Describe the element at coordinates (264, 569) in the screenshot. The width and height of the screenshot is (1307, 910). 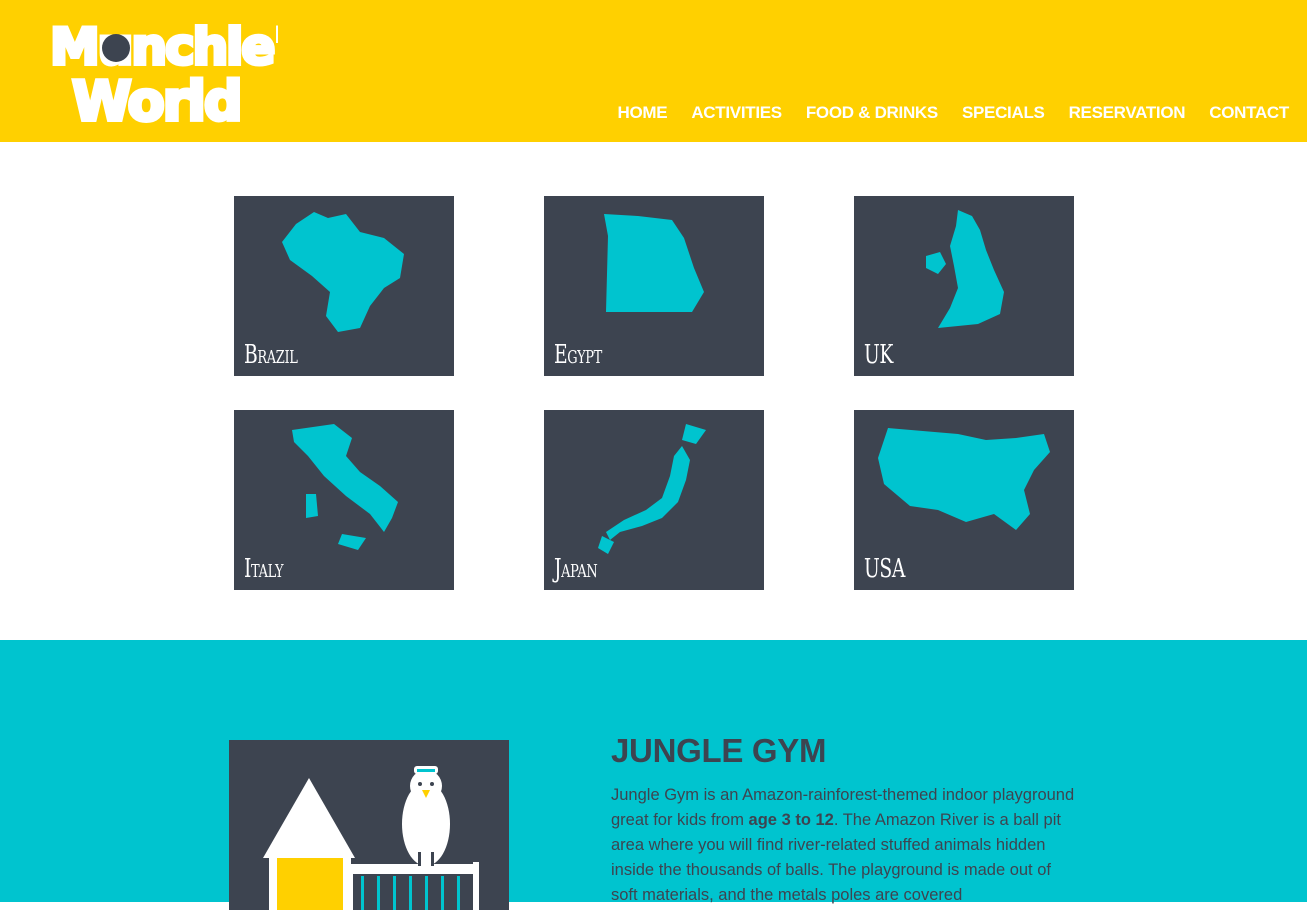
I see `country-name: Italy` at that location.